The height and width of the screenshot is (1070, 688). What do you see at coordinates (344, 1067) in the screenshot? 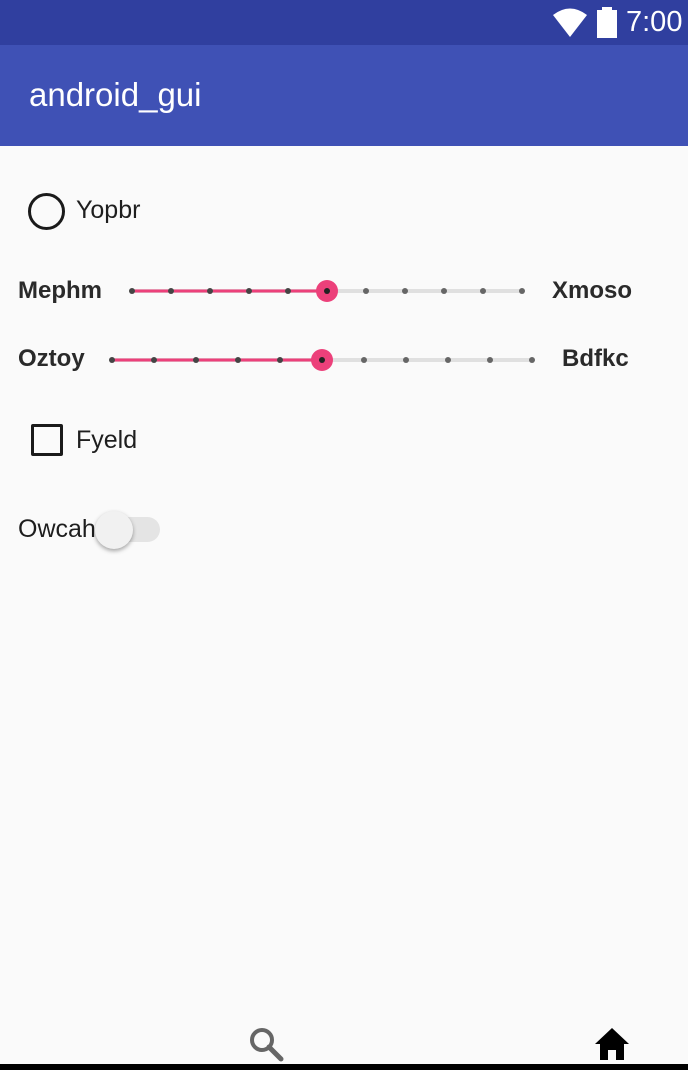
I see `navigation-bar` at bounding box center [344, 1067].